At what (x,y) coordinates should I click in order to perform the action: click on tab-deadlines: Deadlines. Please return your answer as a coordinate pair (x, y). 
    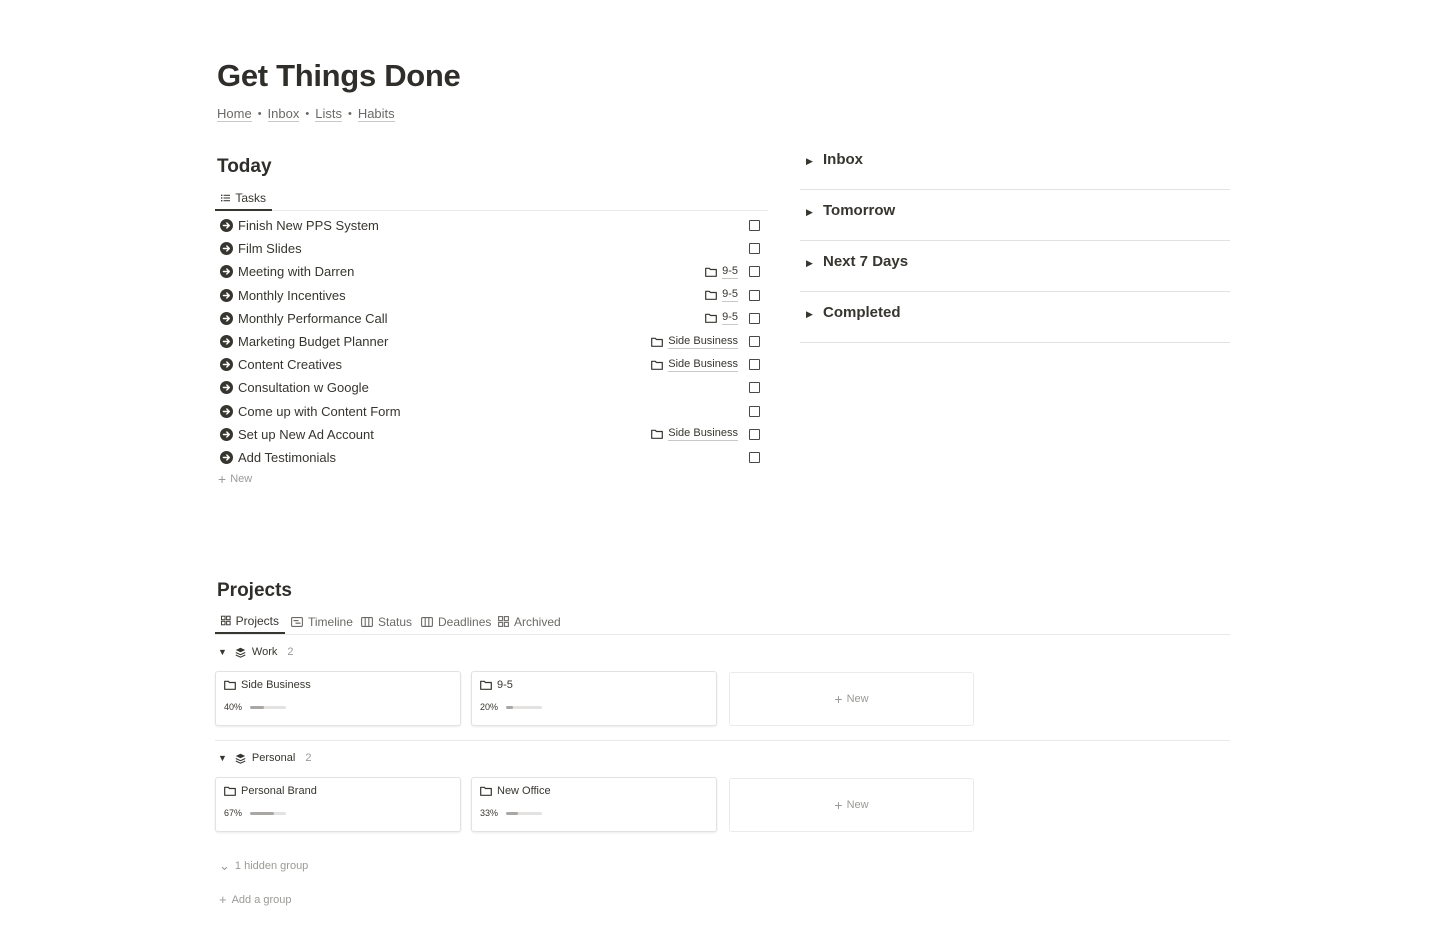
    Looking at the image, I should click on (456, 621).